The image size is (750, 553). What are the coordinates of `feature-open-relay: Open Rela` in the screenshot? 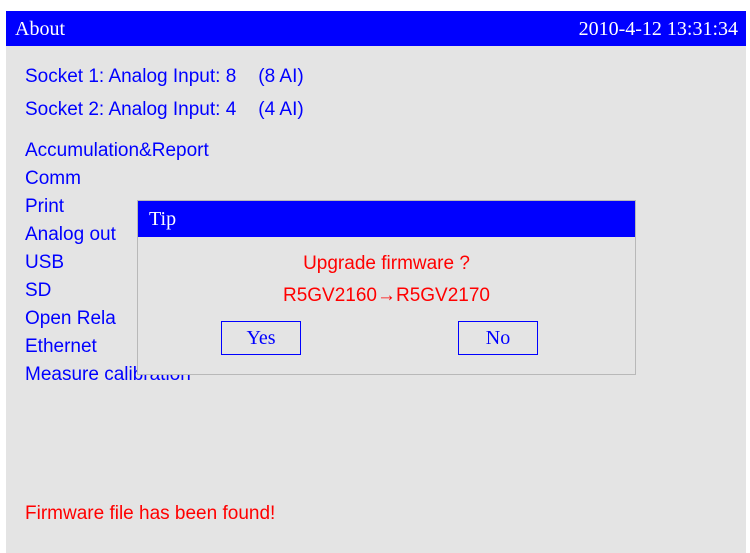 It's located at (70, 318).